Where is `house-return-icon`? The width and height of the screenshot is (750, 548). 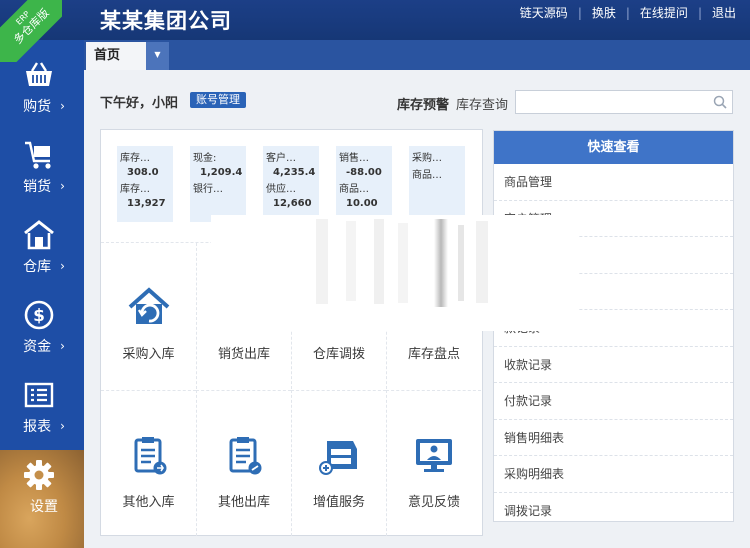
house-return-icon is located at coordinates (148, 305).